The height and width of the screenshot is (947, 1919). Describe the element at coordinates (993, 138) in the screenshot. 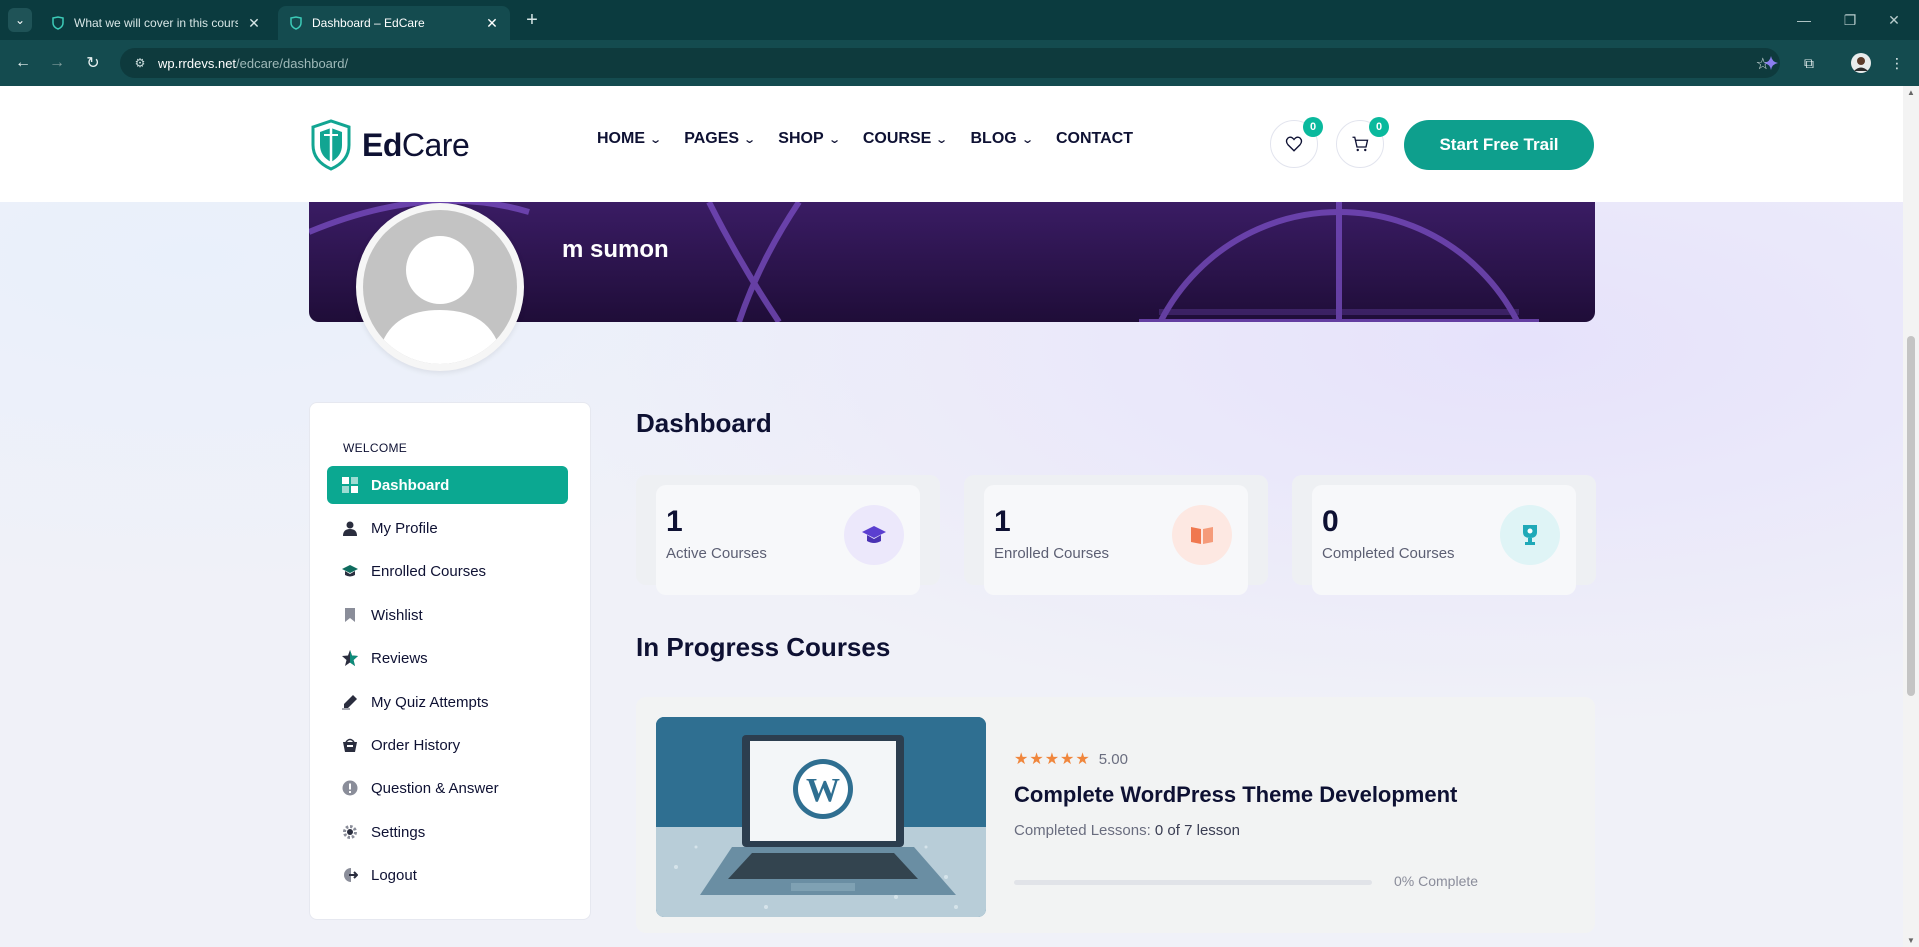

I see `nav-blog-label: BLOG` at that location.